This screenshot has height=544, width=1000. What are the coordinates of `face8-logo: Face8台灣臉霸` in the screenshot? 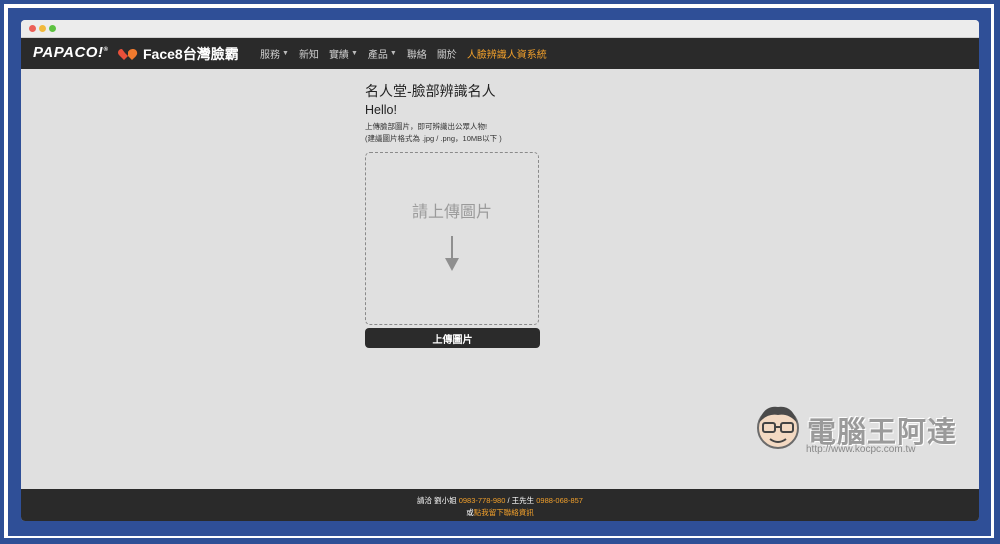 It's located at (178, 54).